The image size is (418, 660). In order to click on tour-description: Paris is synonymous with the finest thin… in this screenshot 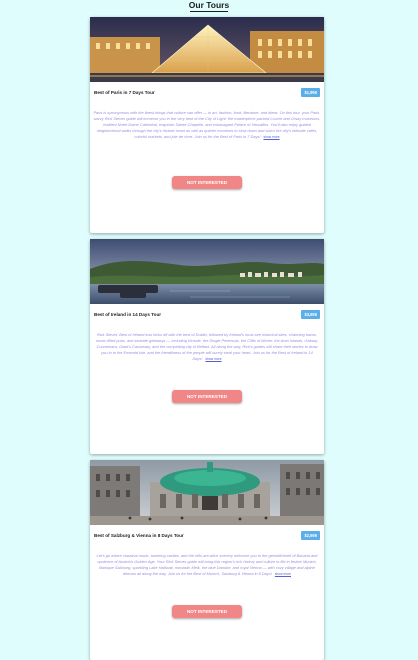, I will do `click(207, 125)`.